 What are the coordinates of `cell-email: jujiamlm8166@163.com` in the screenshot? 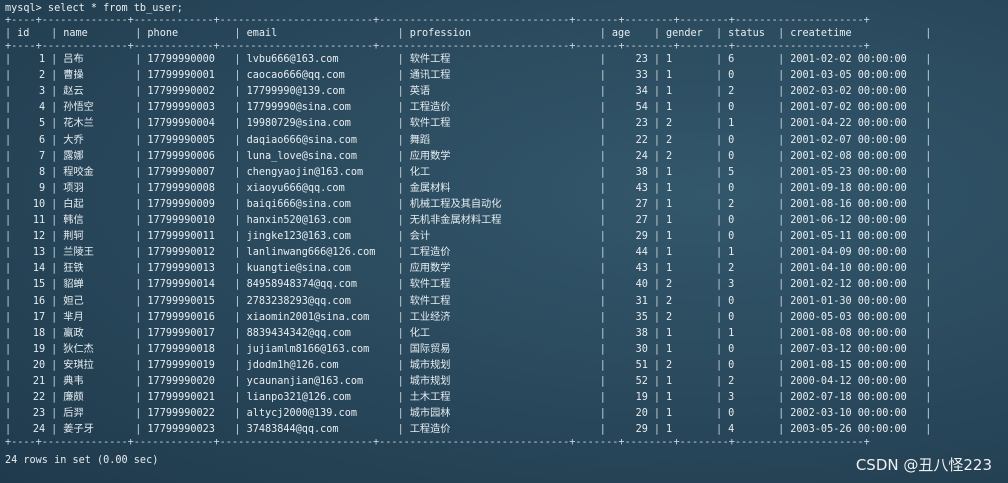 It's located at (308, 349).